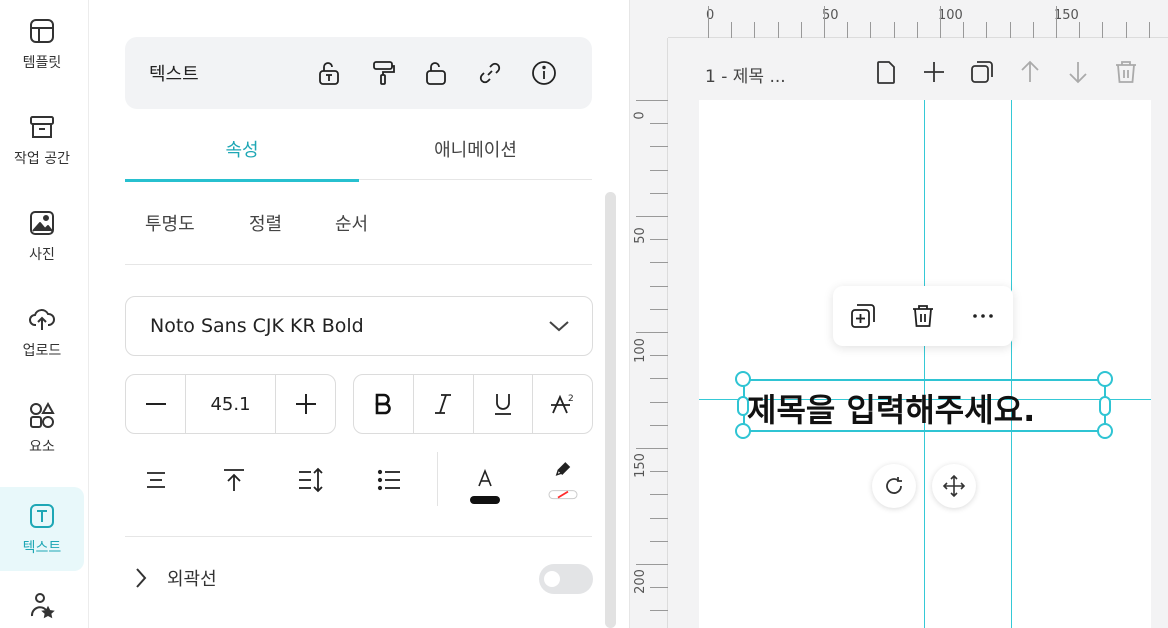 The width and height of the screenshot is (1168, 628). I want to click on letter-spacing-button, so click(311, 480).